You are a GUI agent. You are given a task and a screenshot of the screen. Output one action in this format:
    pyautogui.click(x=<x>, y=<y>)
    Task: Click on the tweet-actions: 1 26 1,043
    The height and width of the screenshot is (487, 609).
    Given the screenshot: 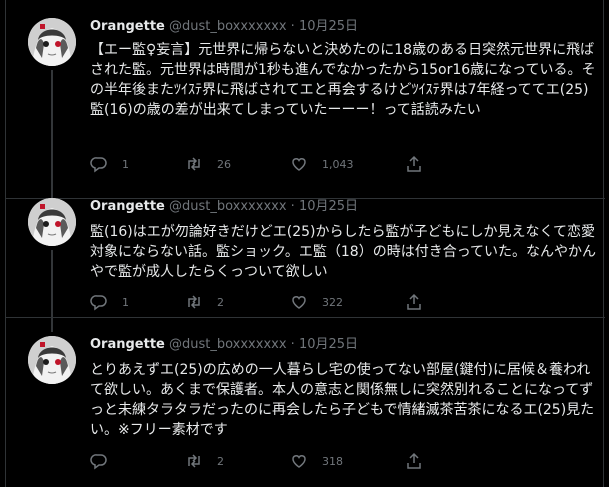 What is the action you would take?
    pyautogui.click(x=343, y=165)
    